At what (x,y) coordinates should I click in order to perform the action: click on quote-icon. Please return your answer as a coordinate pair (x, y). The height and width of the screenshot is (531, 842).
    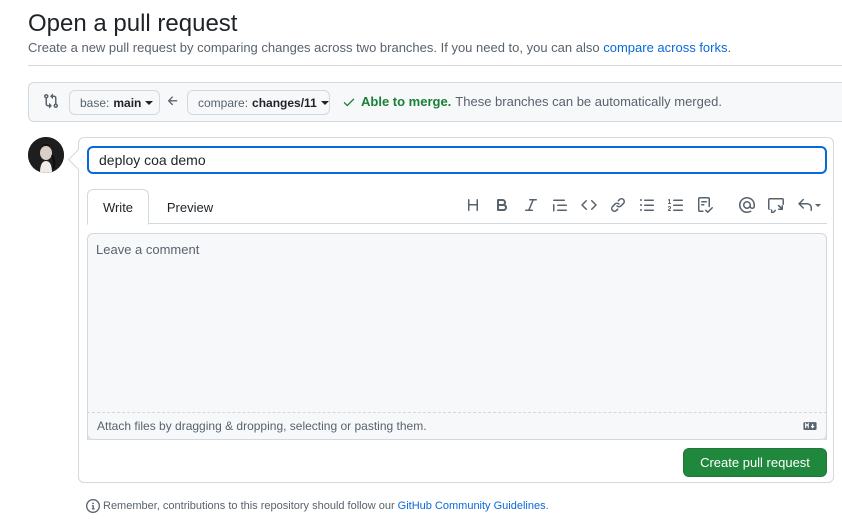
    Looking at the image, I should click on (560, 205).